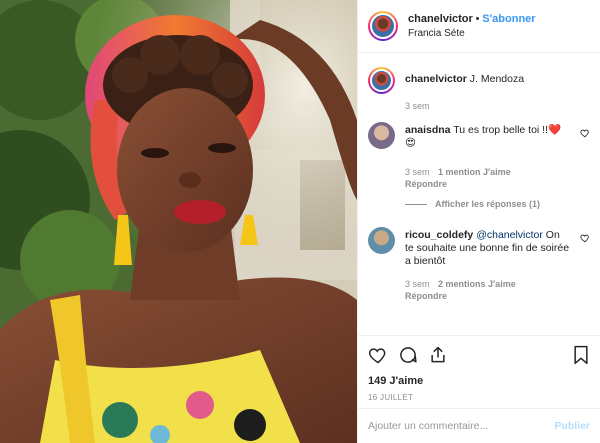 This screenshot has height=443, width=600. What do you see at coordinates (488, 204) in the screenshot?
I see `view-replies-label: Afficher les réponses (1)` at bounding box center [488, 204].